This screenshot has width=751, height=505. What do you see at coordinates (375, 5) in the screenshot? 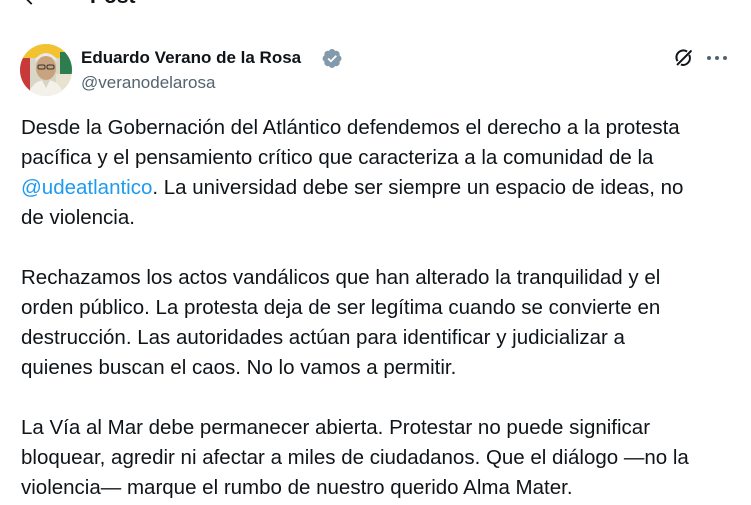
I see `post-header: Post` at bounding box center [375, 5].